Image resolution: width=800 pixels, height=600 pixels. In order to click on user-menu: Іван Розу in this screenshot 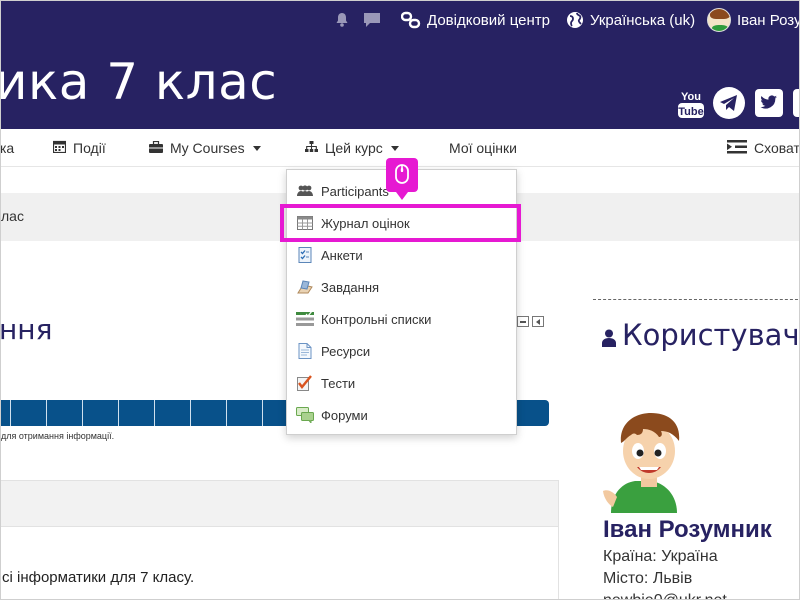, I will do `click(753, 20)`.